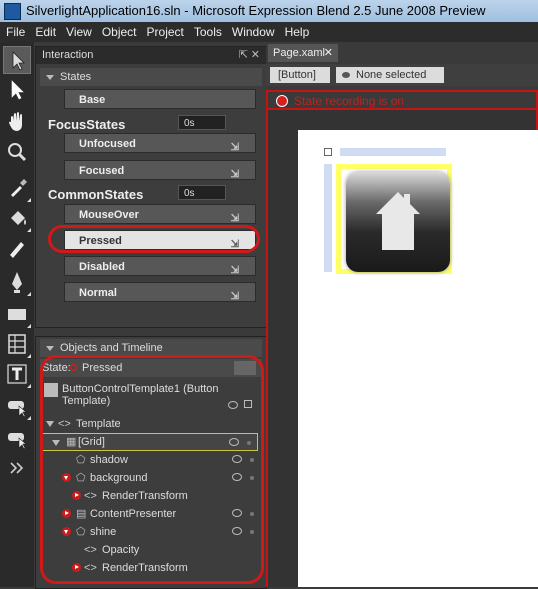 This screenshot has height=589, width=538. Describe the element at coordinates (349, 101) in the screenshot. I see `recording-status: State recording is on` at that location.